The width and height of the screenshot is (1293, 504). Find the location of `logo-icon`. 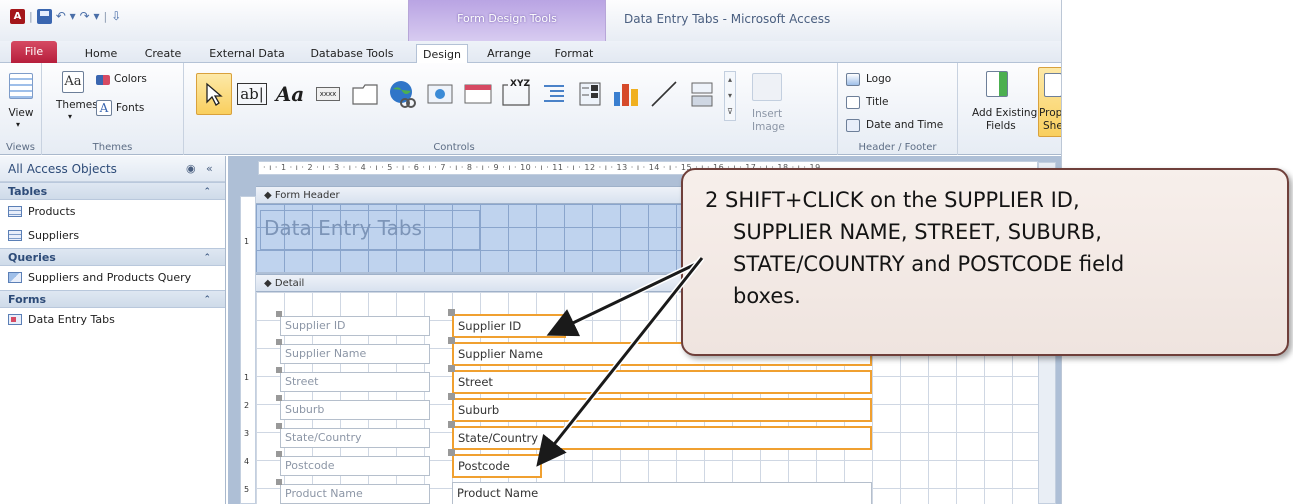

logo-icon is located at coordinates (853, 79).